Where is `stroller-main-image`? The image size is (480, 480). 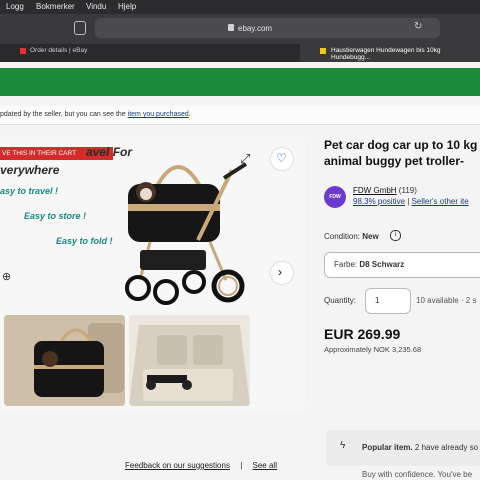
stroller-main-image is located at coordinates (185, 227).